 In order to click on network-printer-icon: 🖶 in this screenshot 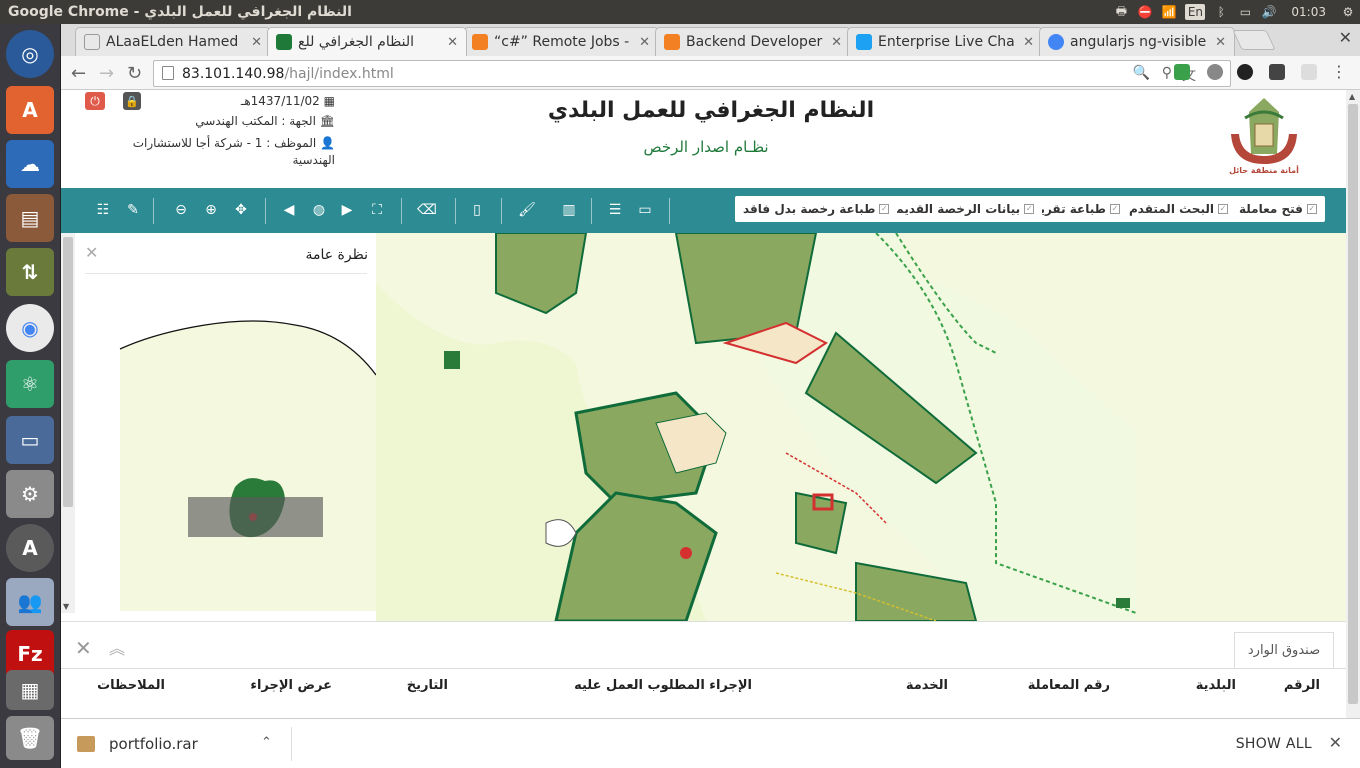, I will do `click(1121, 12)`.